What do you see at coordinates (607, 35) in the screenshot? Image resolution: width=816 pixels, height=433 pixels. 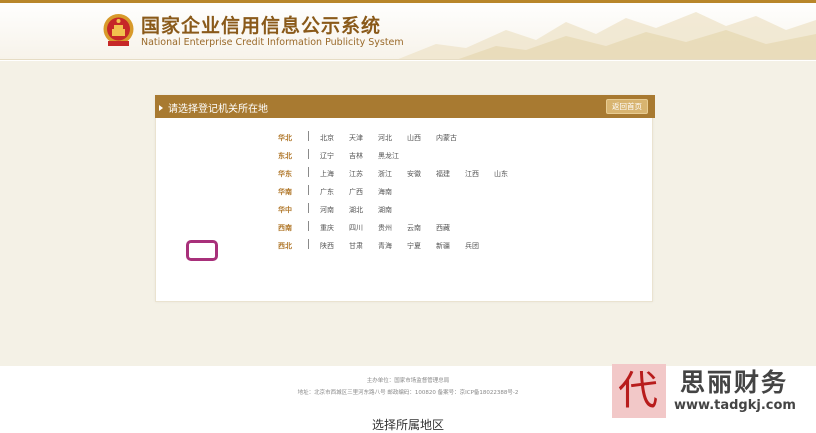 I see `mountain-decoration` at bounding box center [607, 35].